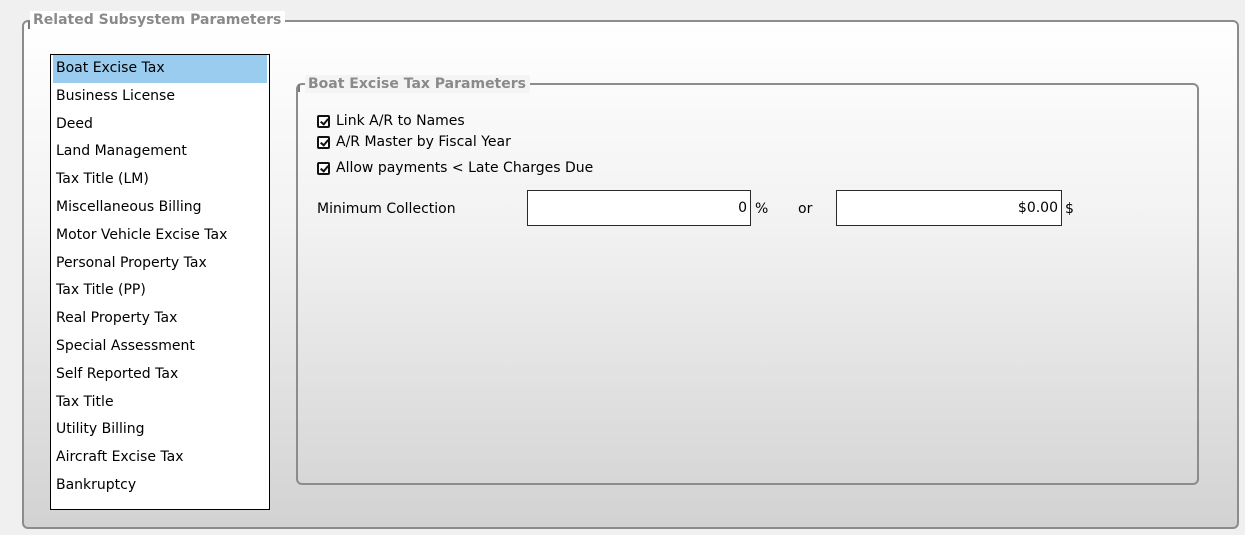 This screenshot has width=1245, height=535. I want to click on subsystem-item-boat-excise-tax: Boat Excise Tax, so click(160, 69).